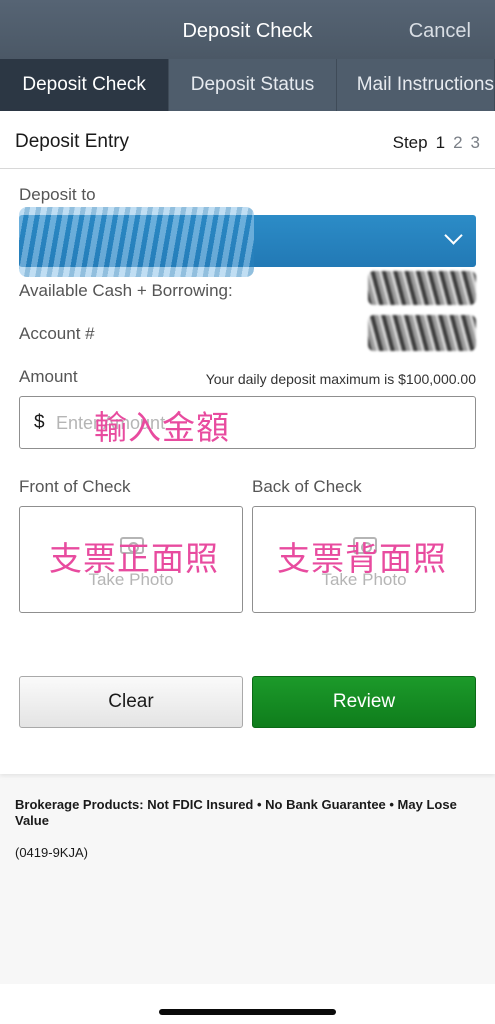 The height and width of the screenshot is (1024, 495). Describe the element at coordinates (453, 235) in the screenshot. I see `chevron-down-icon` at that location.